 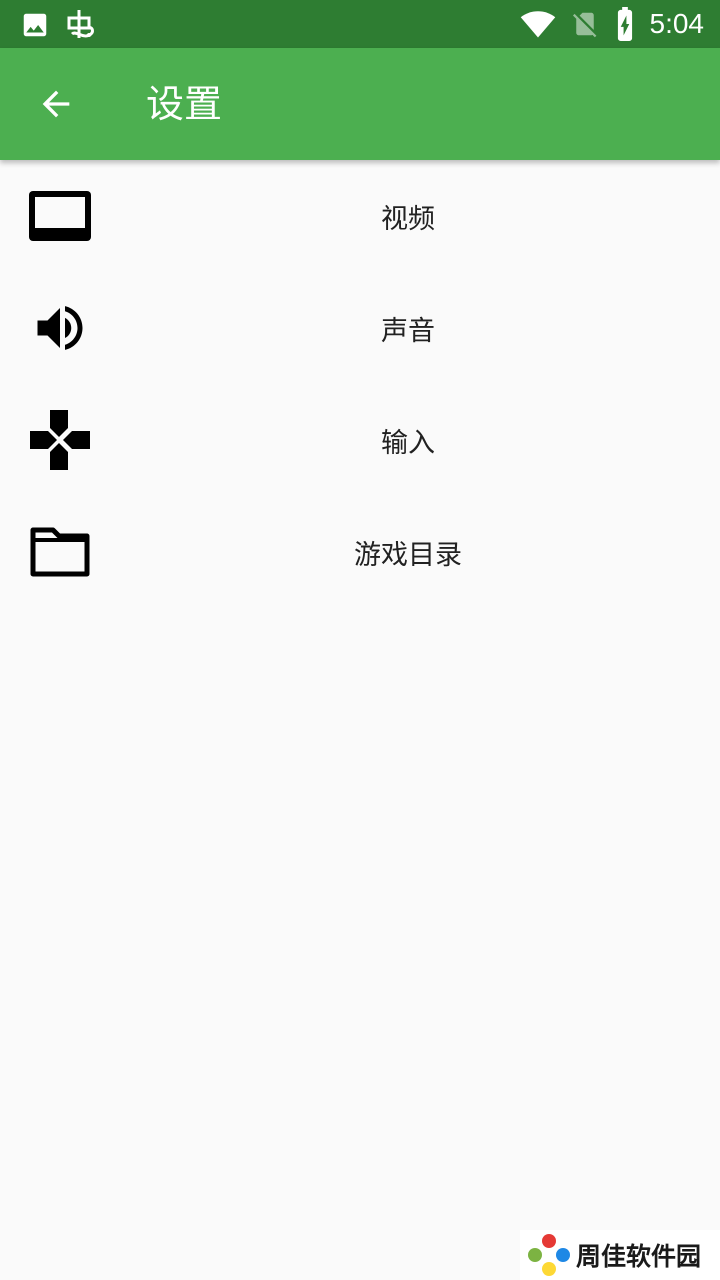 I want to click on menu-item-label: 游戏目录, so click(x=408, y=555).